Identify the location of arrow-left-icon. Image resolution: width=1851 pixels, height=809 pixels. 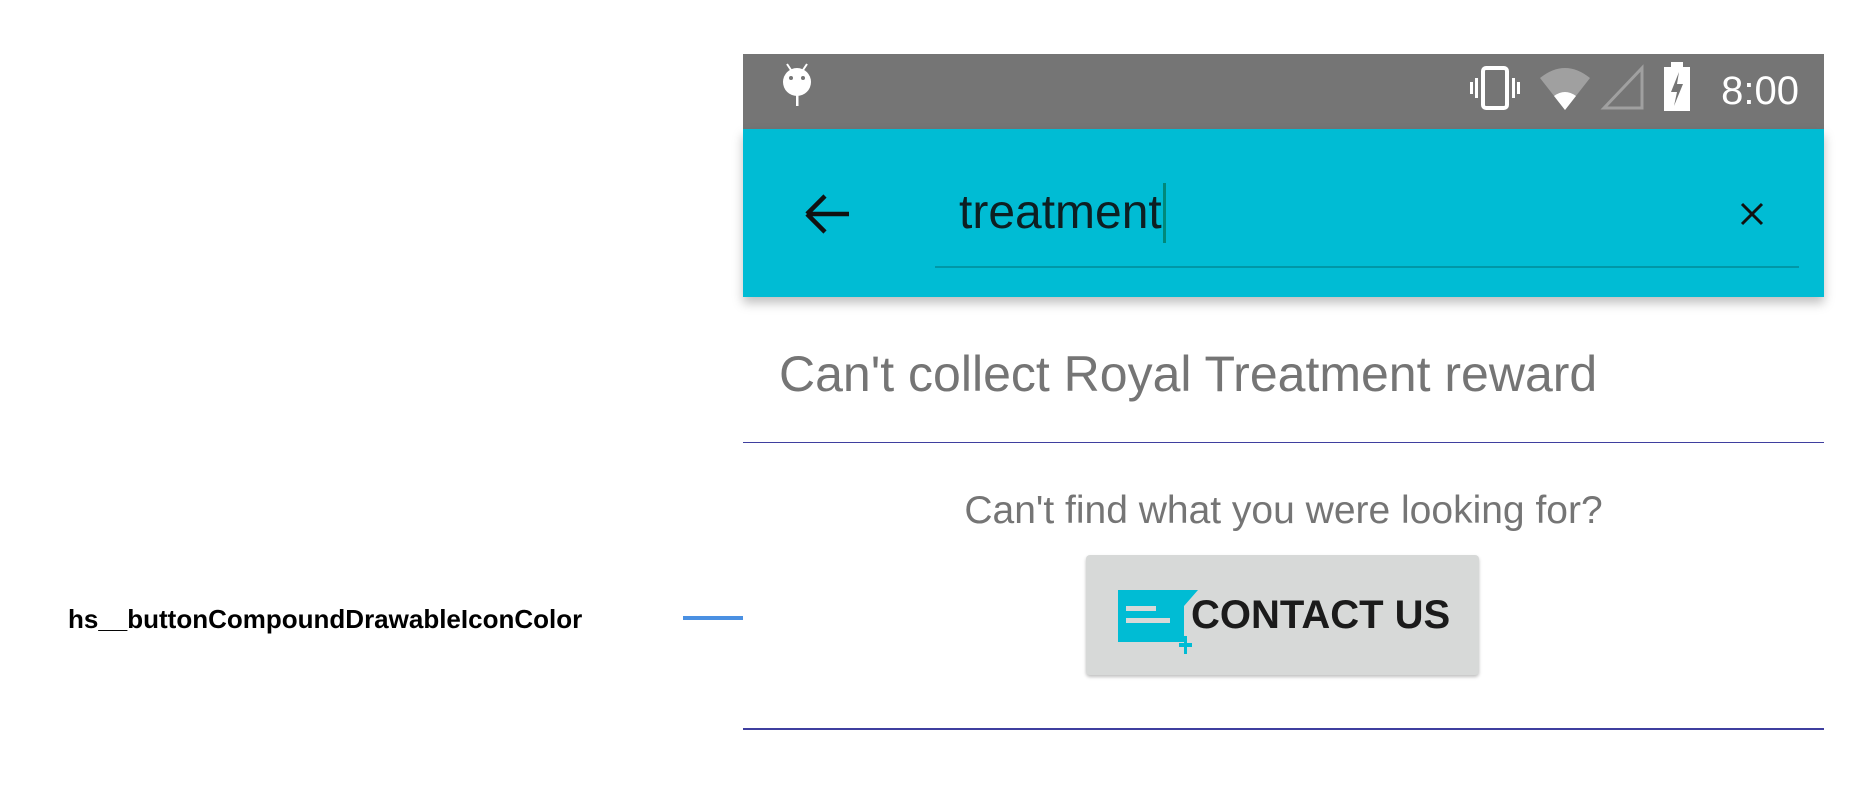
(828, 214).